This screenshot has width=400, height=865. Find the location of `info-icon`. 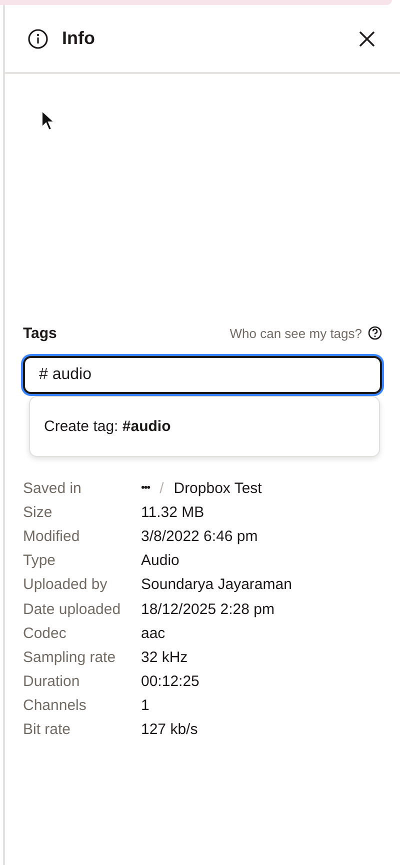

info-icon is located at coordinates (38, 39).